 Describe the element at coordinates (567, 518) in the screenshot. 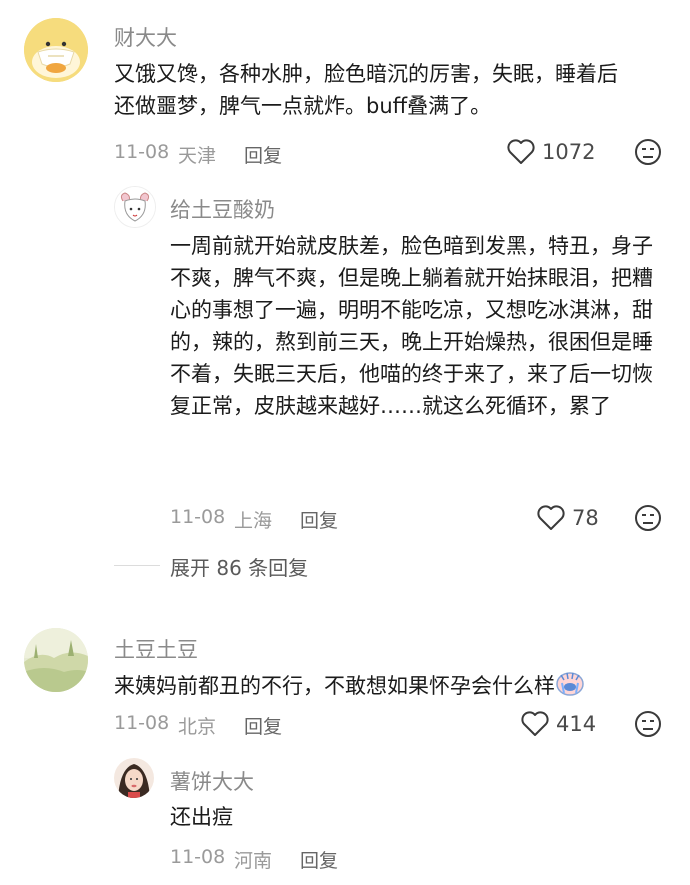

I see `like-button: 78` at that location.